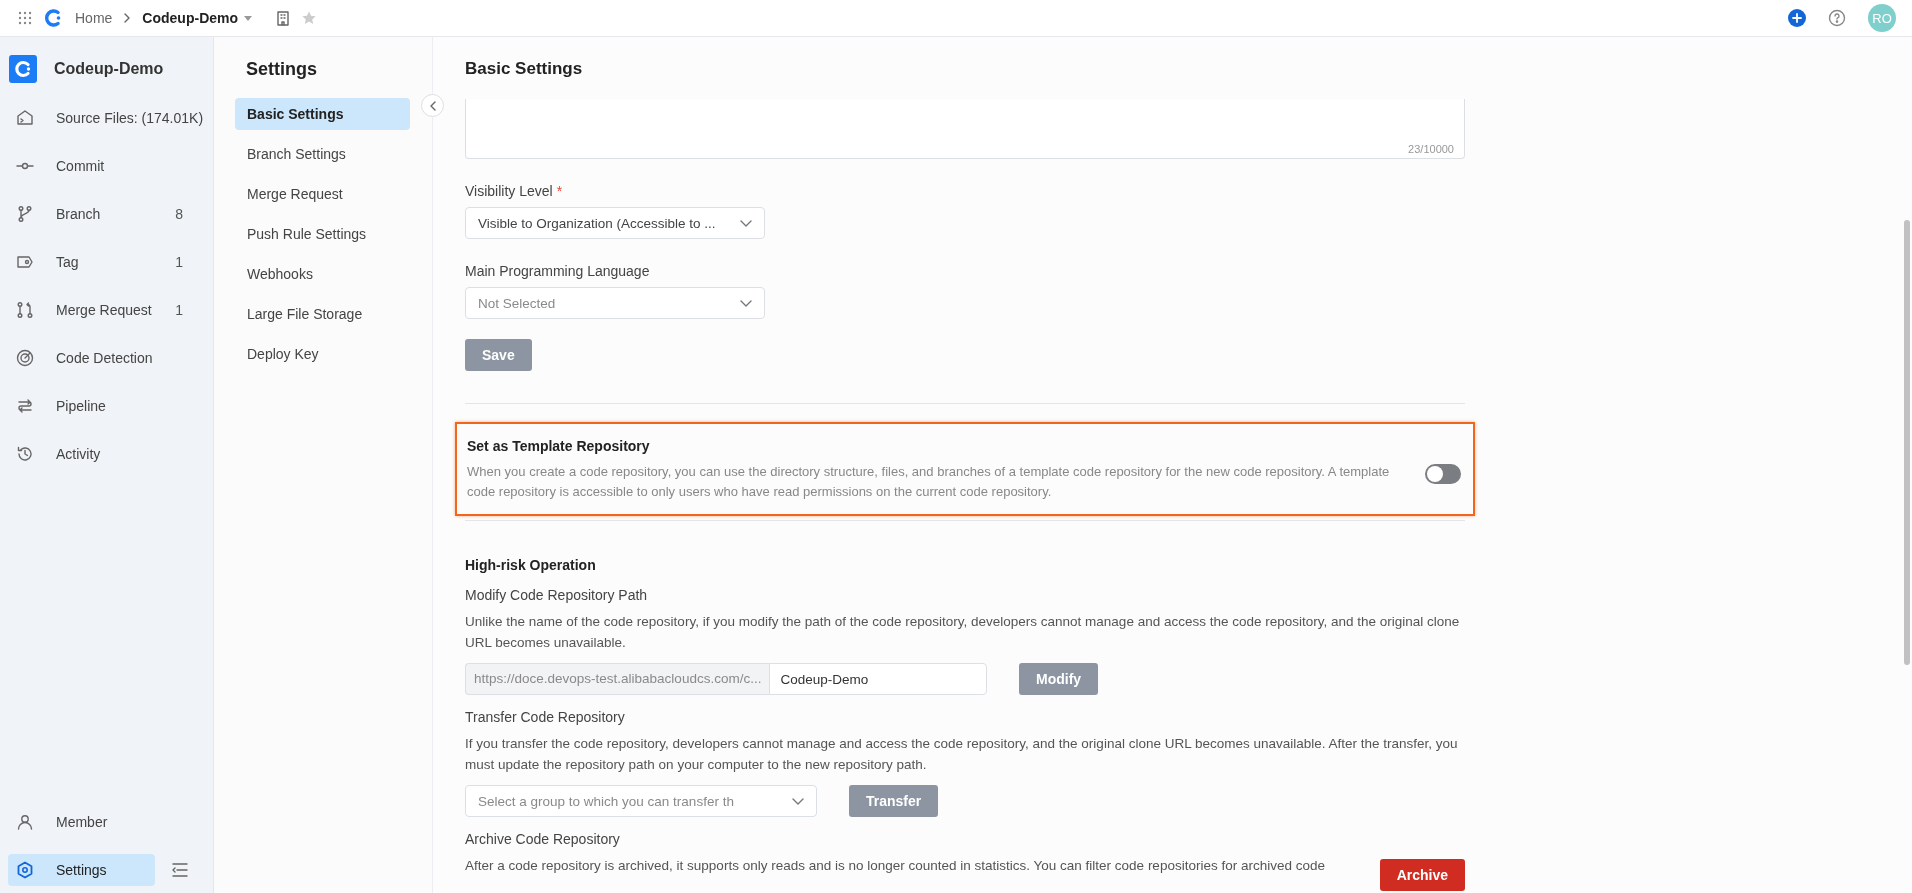 The image size is (1912, 893). I want to click on person-icon, so click(25, 822).